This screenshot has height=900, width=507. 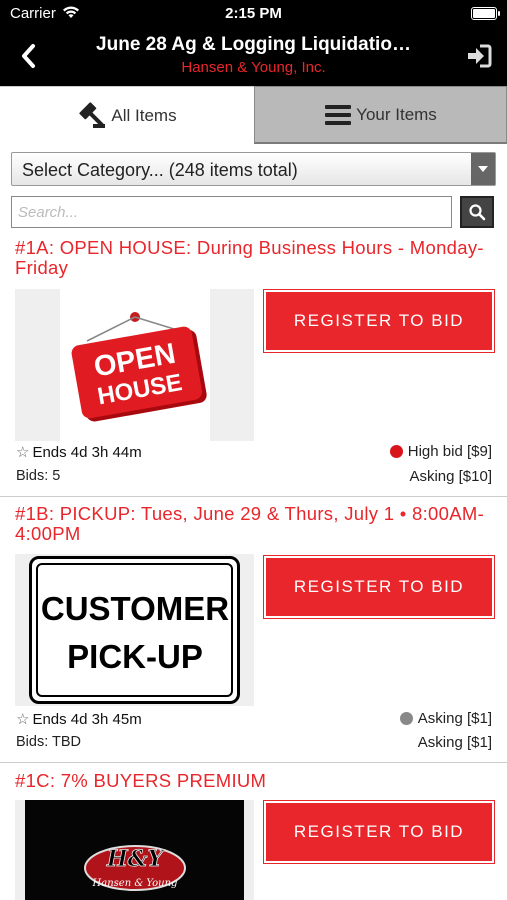 I want to click on lot-bids: Bids: 5, so click(x=38, y=476).